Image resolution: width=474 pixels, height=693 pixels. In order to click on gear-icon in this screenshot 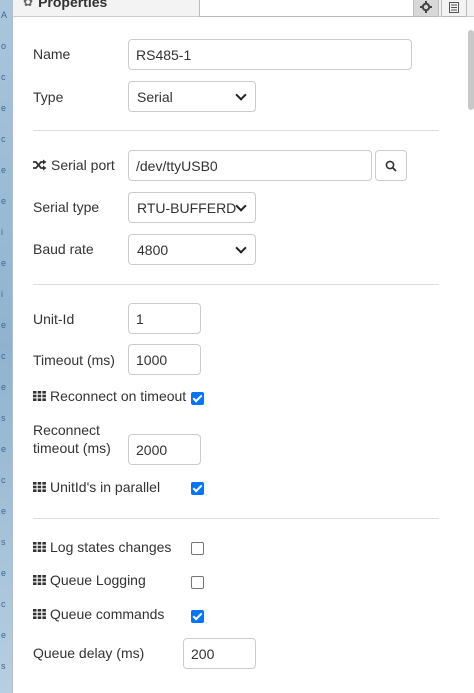, I will do `click(426, 7)`.